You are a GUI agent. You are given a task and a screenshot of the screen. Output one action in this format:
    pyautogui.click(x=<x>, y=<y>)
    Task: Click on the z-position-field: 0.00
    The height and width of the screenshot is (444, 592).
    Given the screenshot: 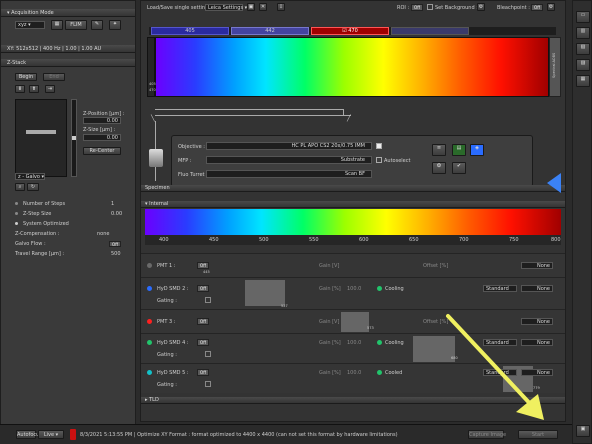 What is the action you would take?
    pyautogui.click(x=102, y=120)
    